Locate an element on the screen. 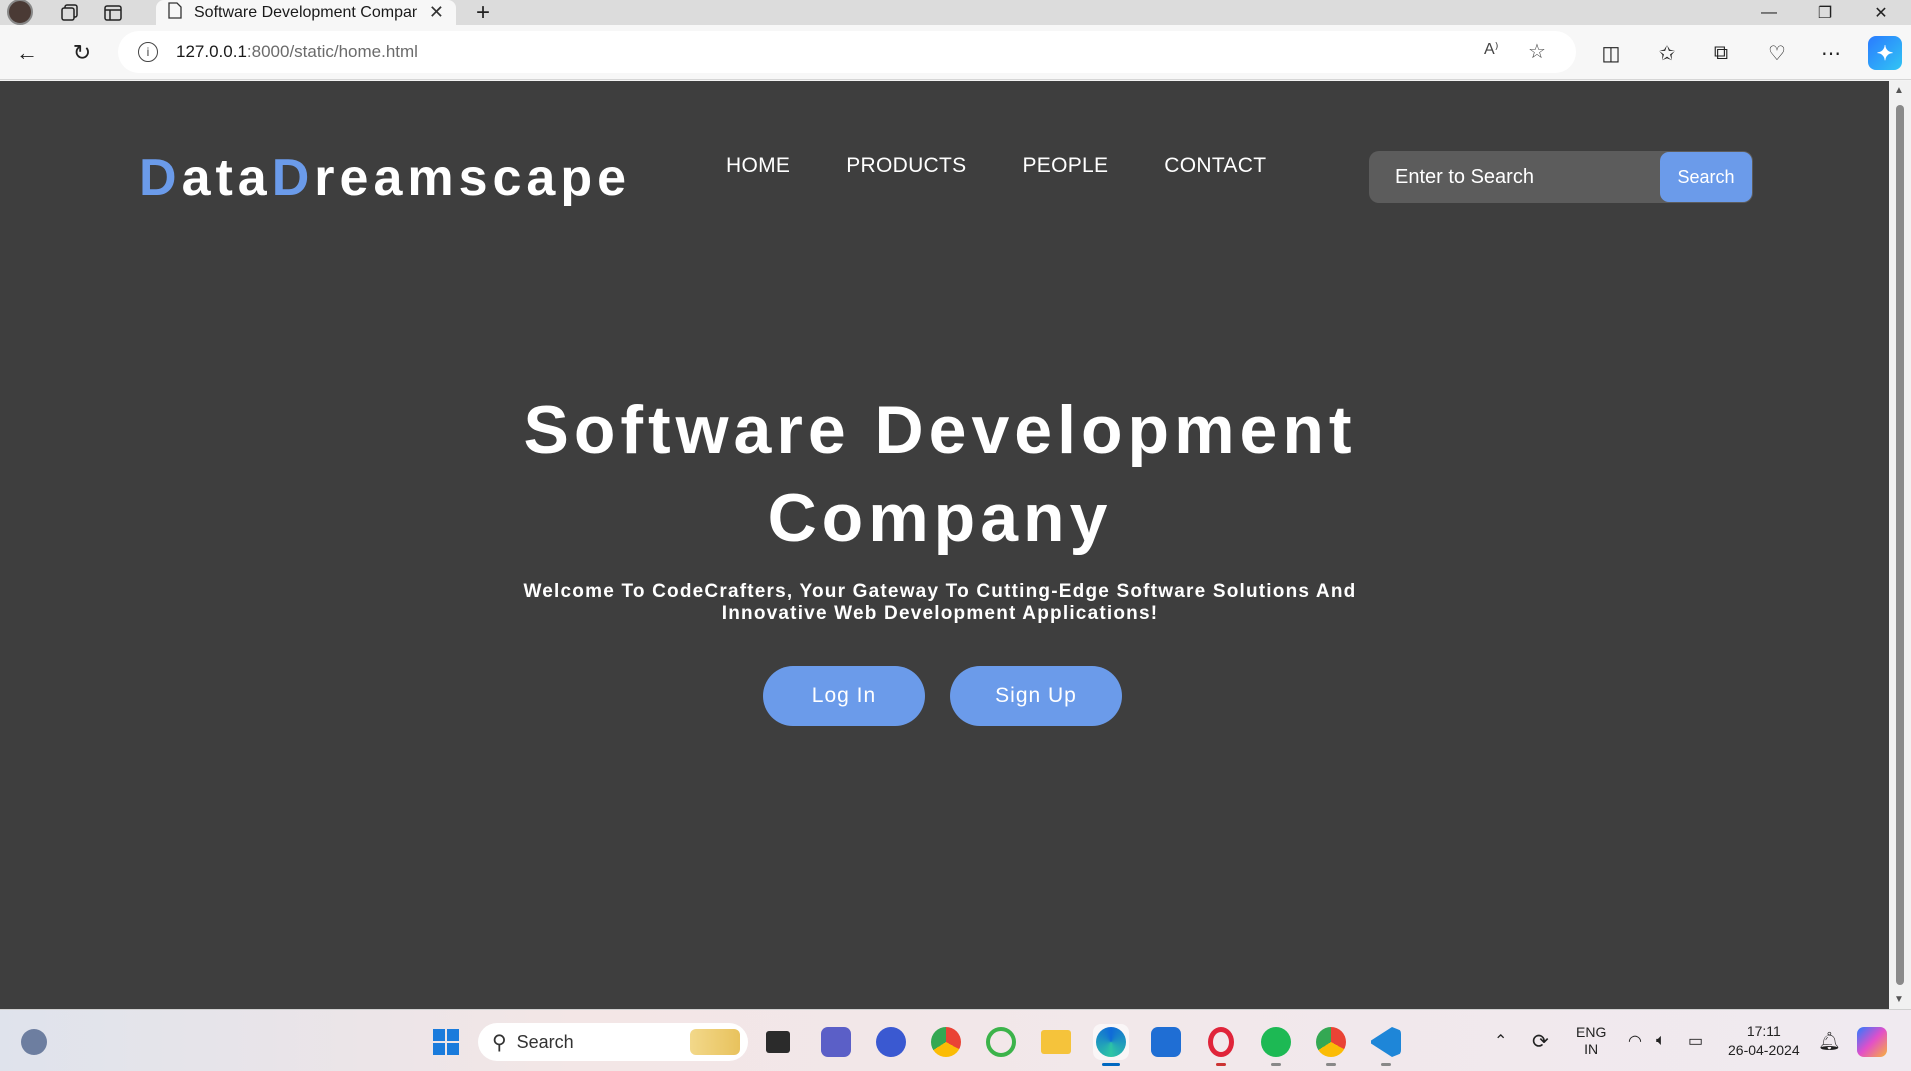  favorites-icon: ✩ is located at coordinates (1667, 53).